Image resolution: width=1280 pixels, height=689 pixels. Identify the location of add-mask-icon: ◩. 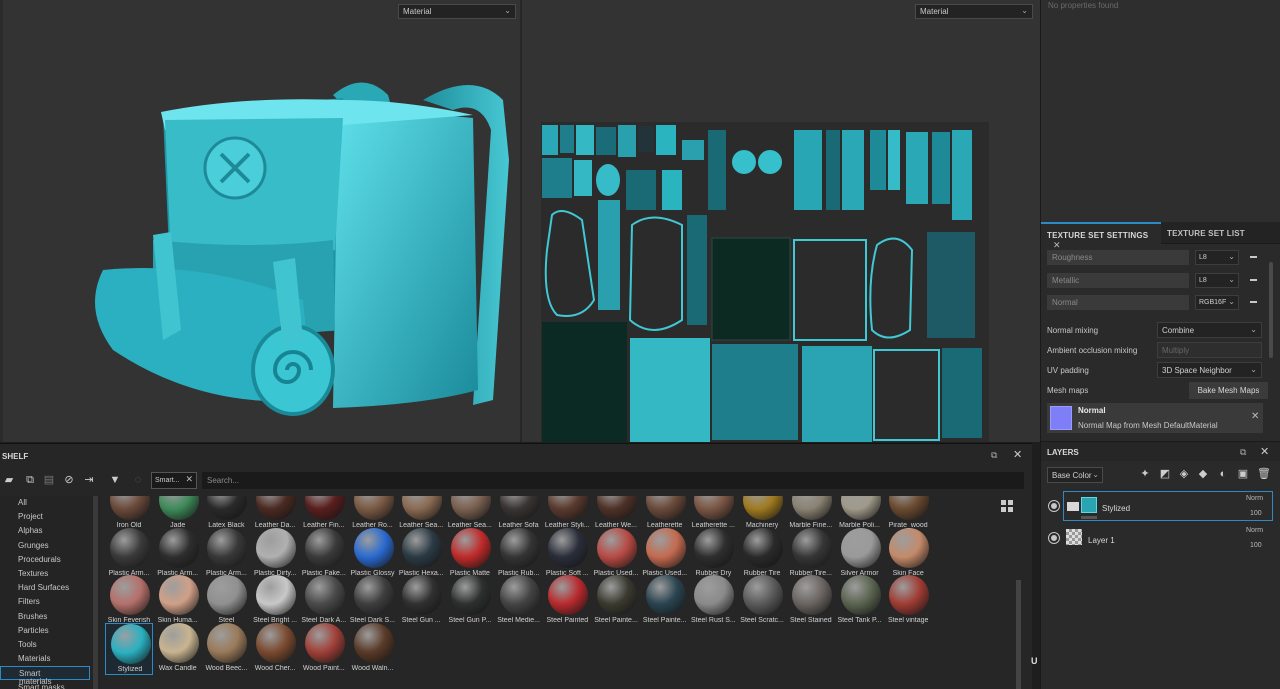
(1165, 474).